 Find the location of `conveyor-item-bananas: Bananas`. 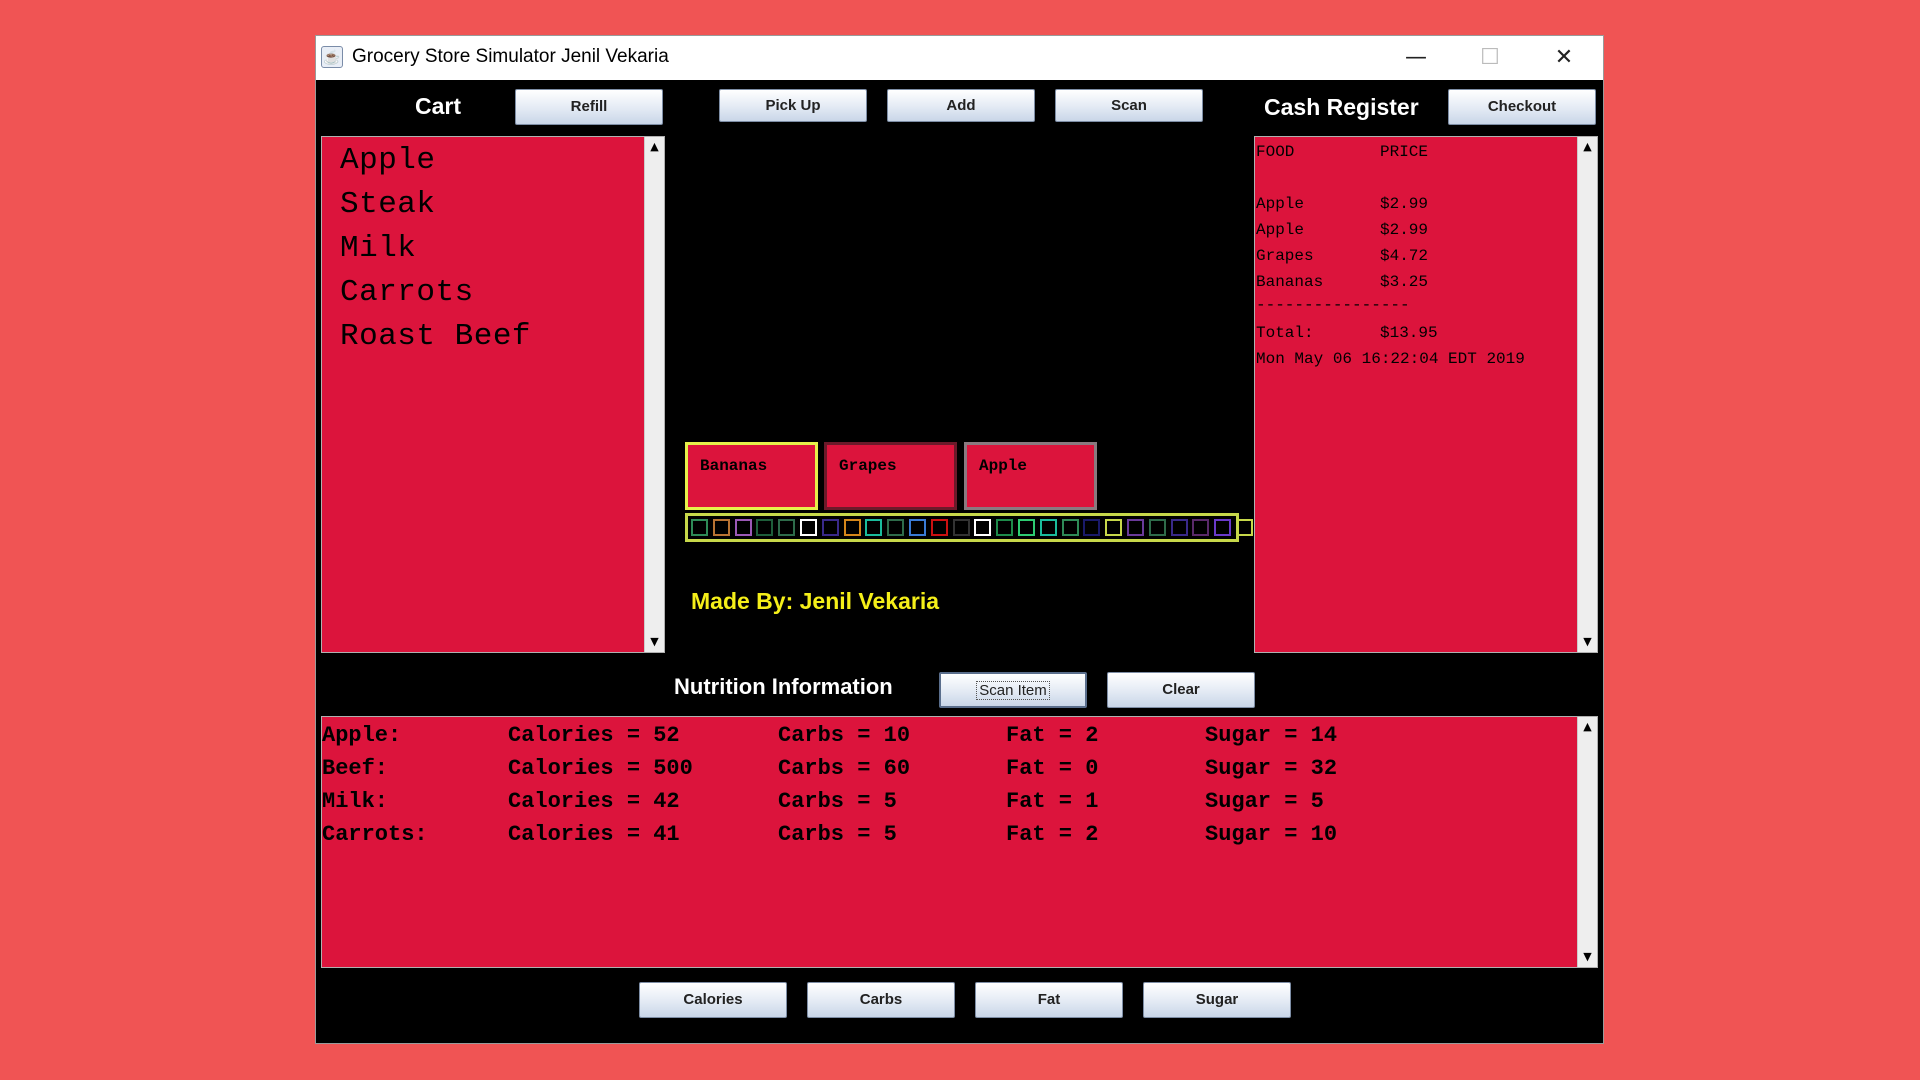

conveyor-item-bananas: Bananas is located at coordinates (751, 476).